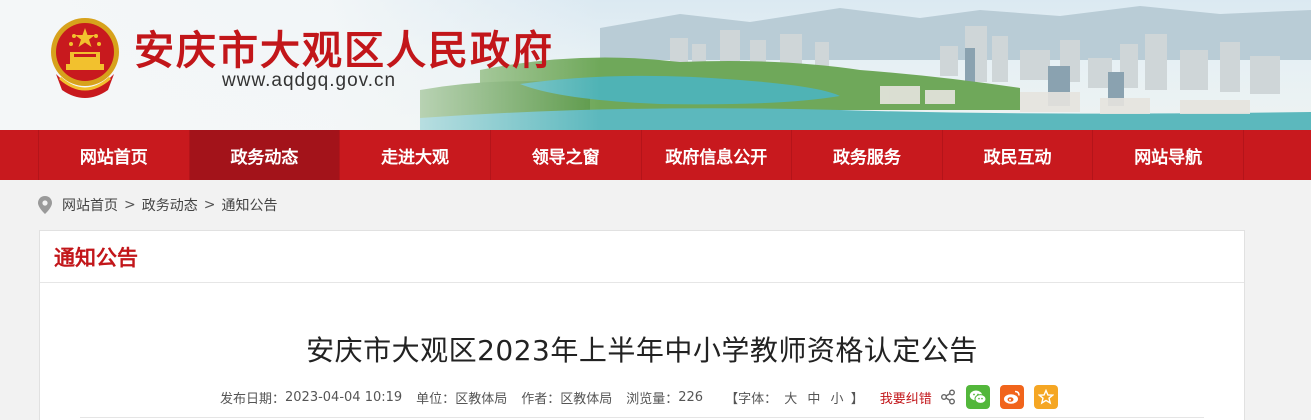 Image resolution: width=1311 pixels, height=420 pixels. What do you see at coordinates (436, 399) in the screenshot?
I see `unit-label: 单位：` at bounding box center [436, 399].